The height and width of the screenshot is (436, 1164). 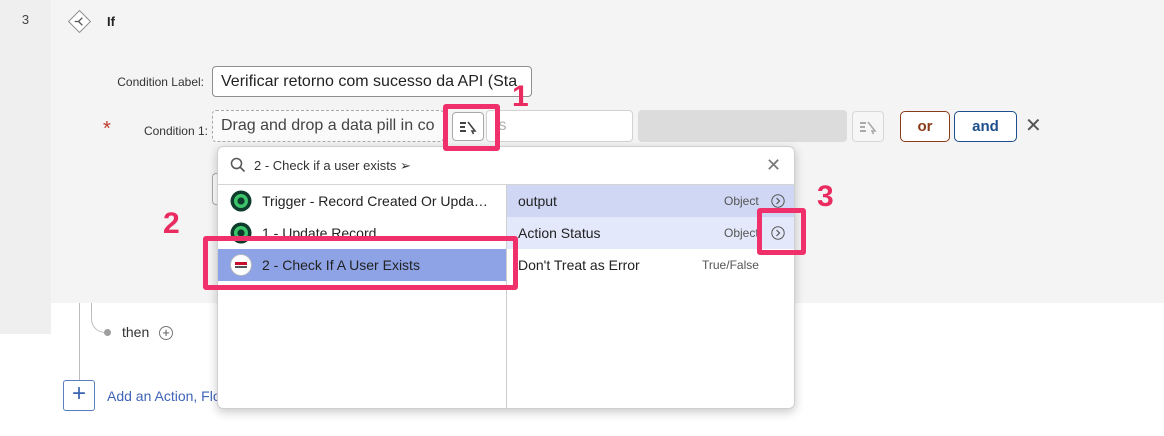 I want to click on flow-branch-connector, so click(x=99, y=318).